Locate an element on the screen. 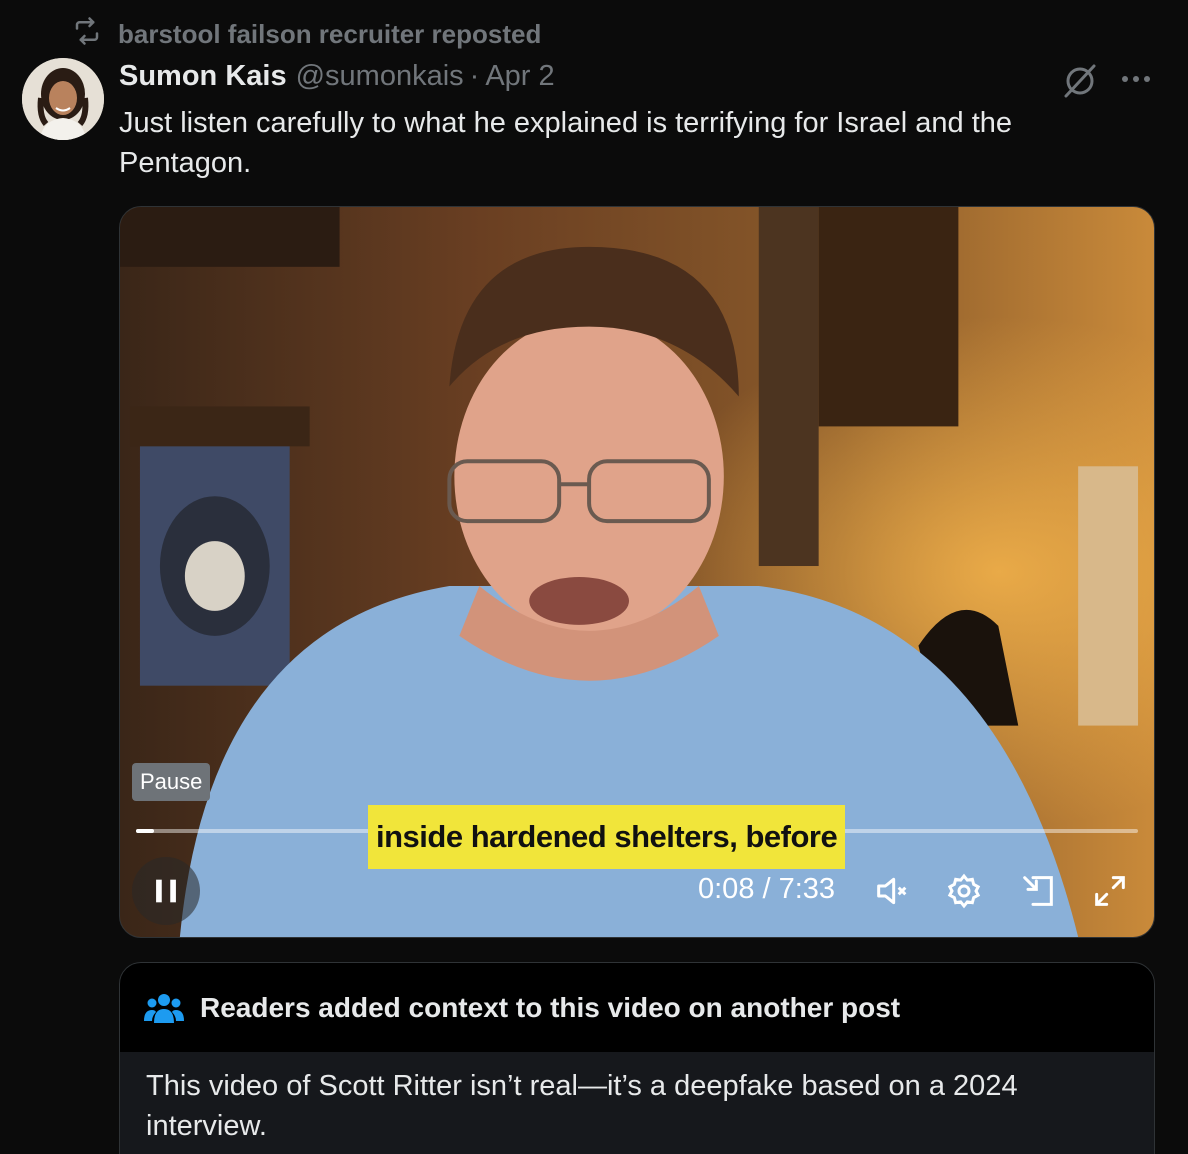 The image size is (1188, 1154). pip-icon is located at coordinates (1038, 891).